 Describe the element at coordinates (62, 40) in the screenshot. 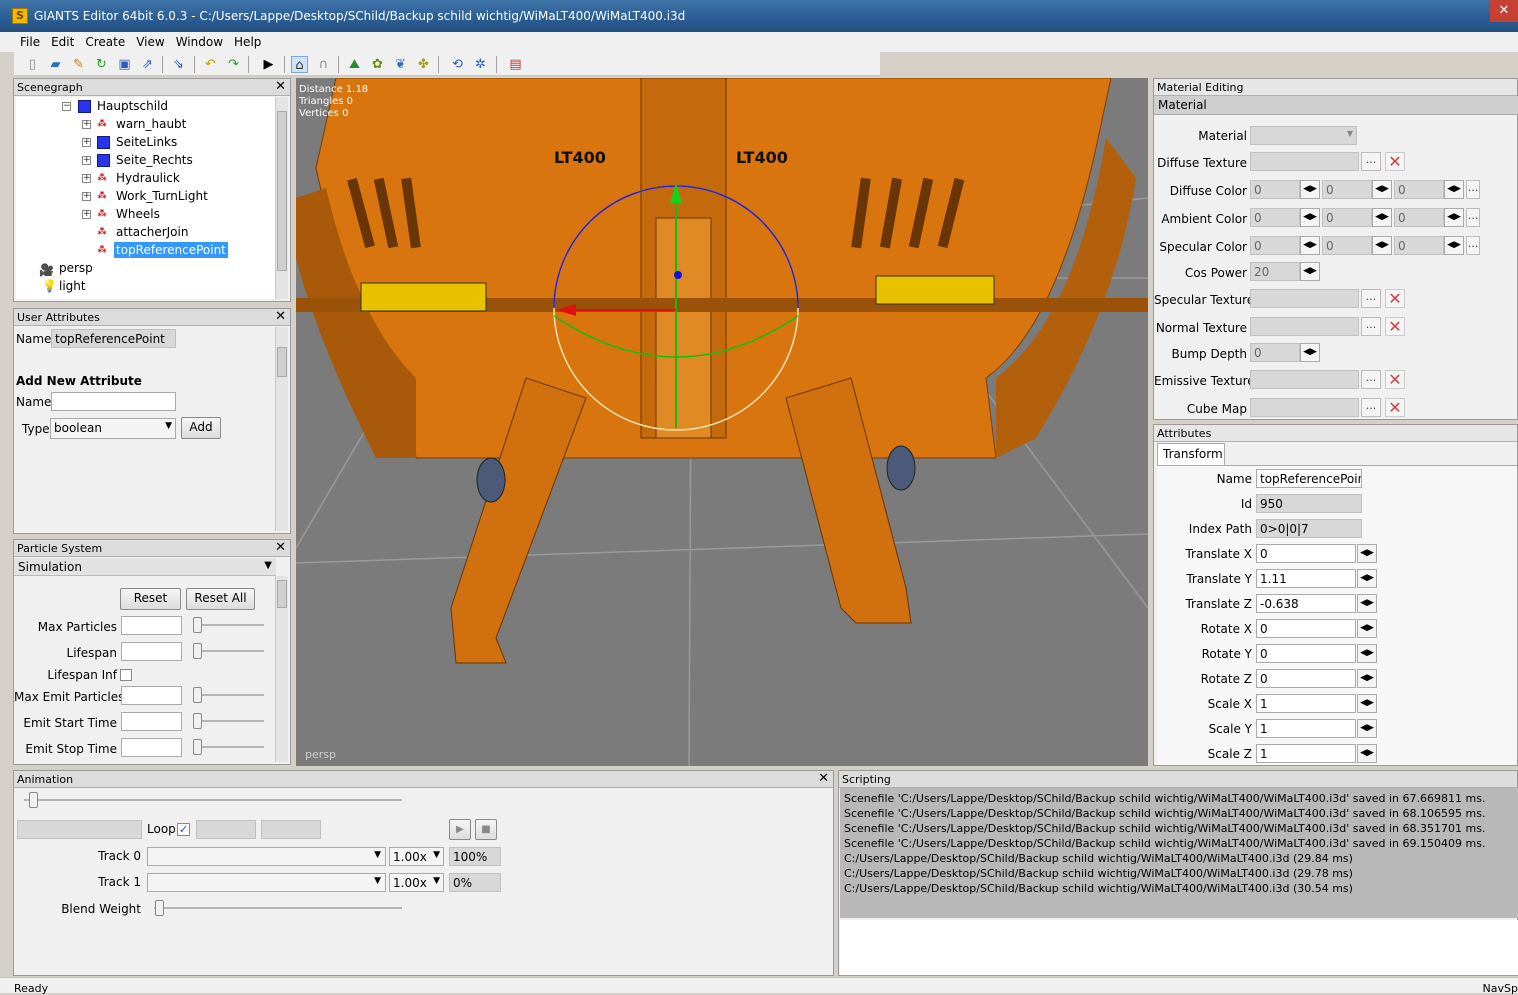

I see `menu-edit: Edit` at that location.